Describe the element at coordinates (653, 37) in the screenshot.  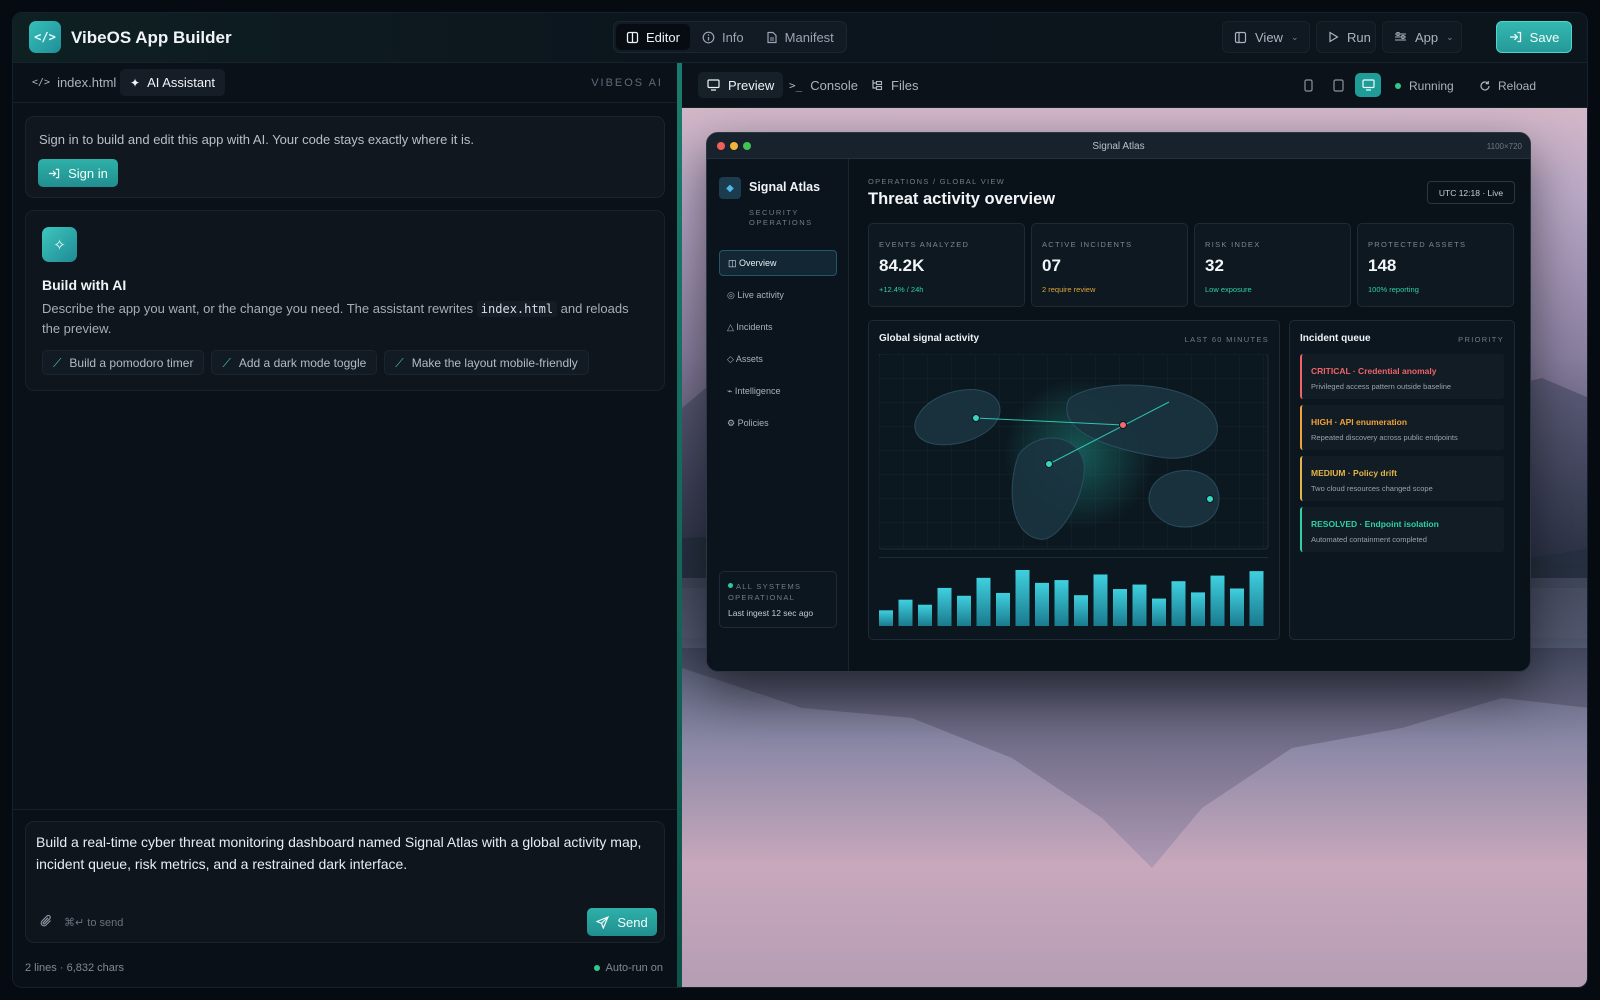
I see `tab-editor: Editor` at that location.